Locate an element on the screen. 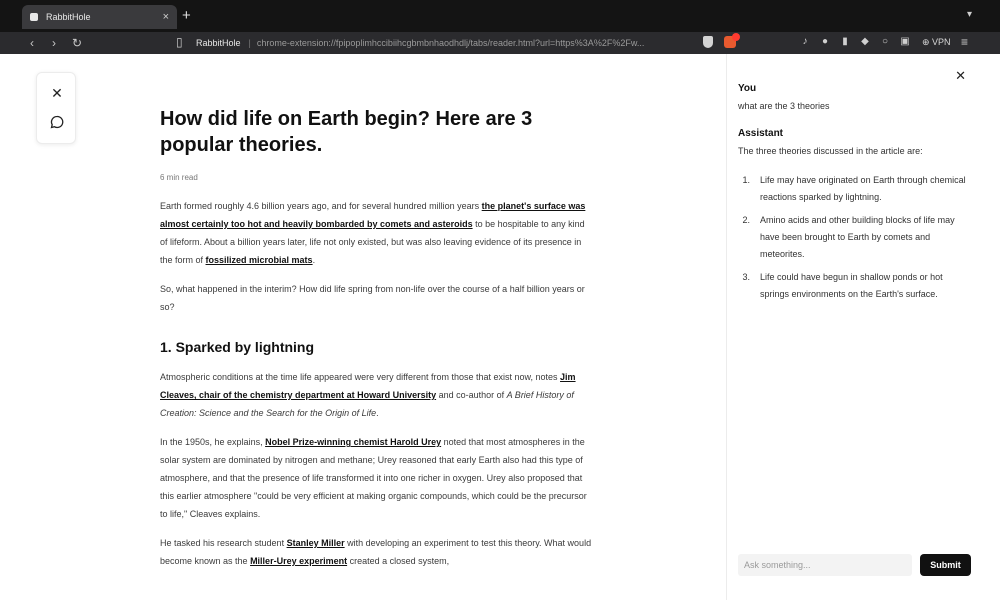 The image size is (1000, 600). paragraph-text: and co-author of is located at coordinates (471, 395).